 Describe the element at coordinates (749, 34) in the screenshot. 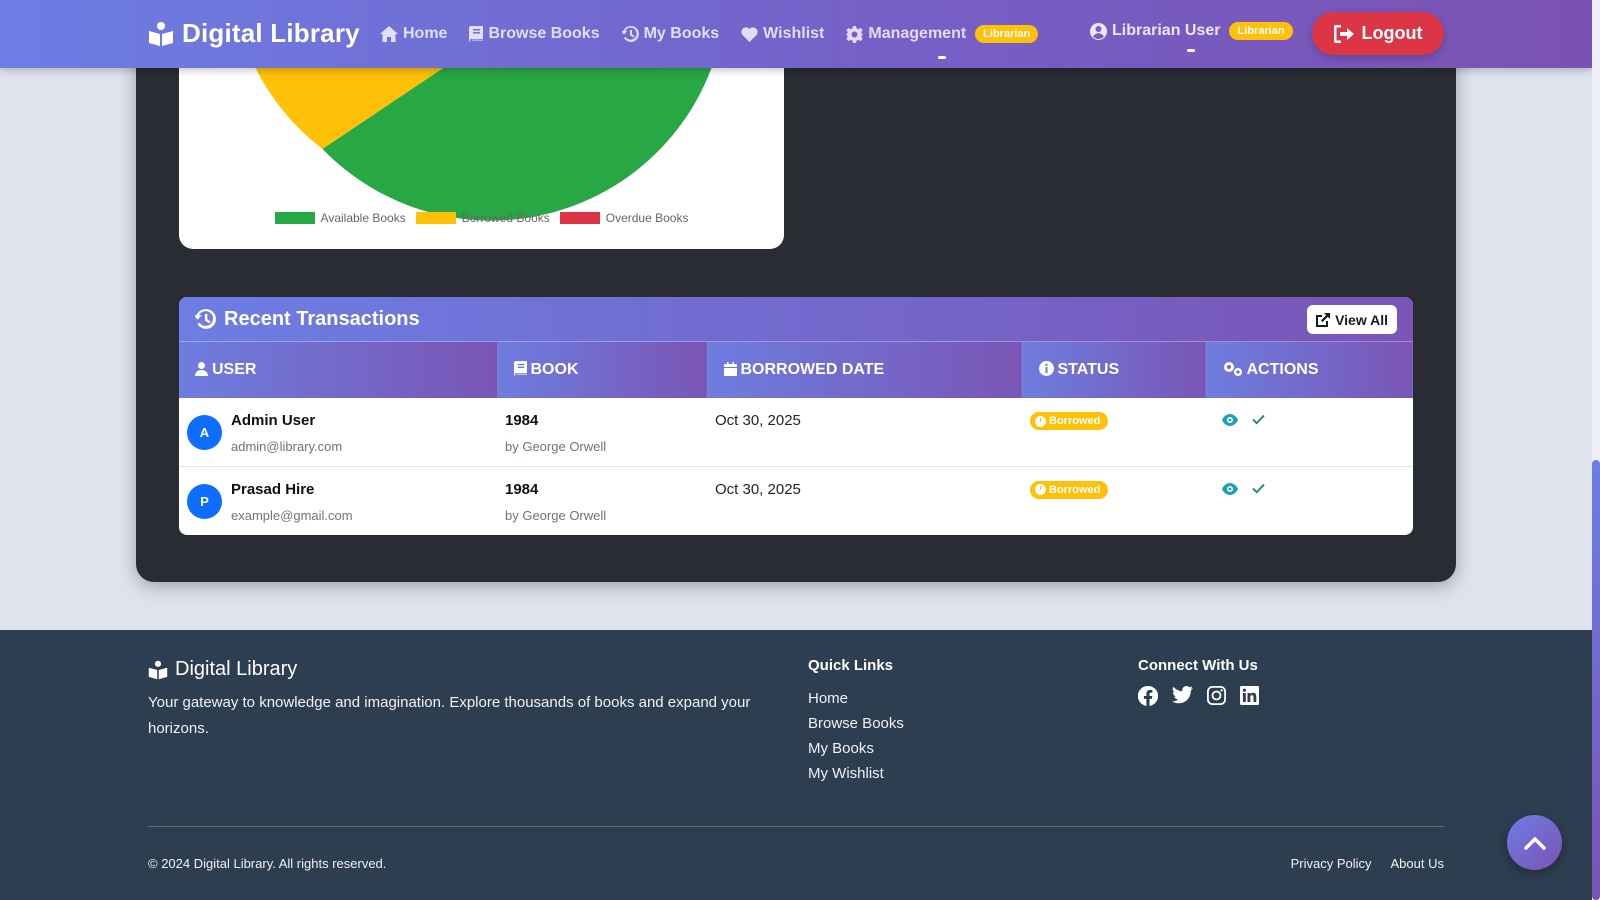

I see `heart-icon` at that location.